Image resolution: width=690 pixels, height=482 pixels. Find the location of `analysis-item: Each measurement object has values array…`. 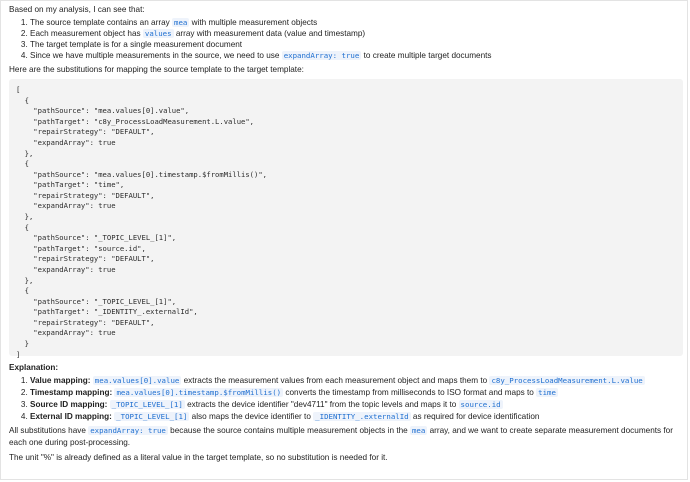

analysis-item: Each measurement object has values array… is located at coordinates (356, 33).